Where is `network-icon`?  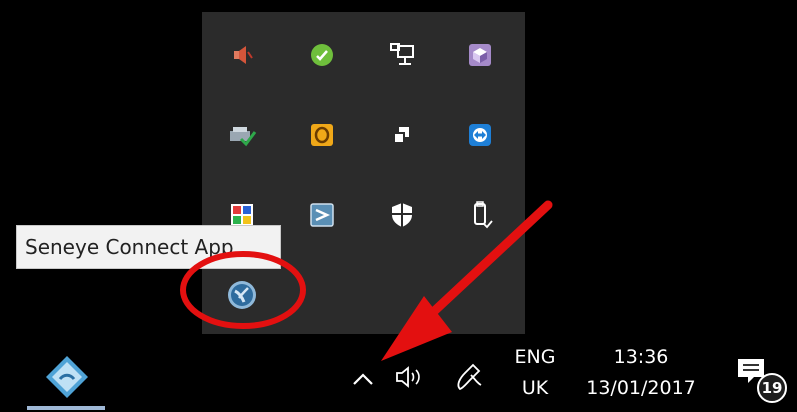 network-icon is located at coordinates (402, 55).